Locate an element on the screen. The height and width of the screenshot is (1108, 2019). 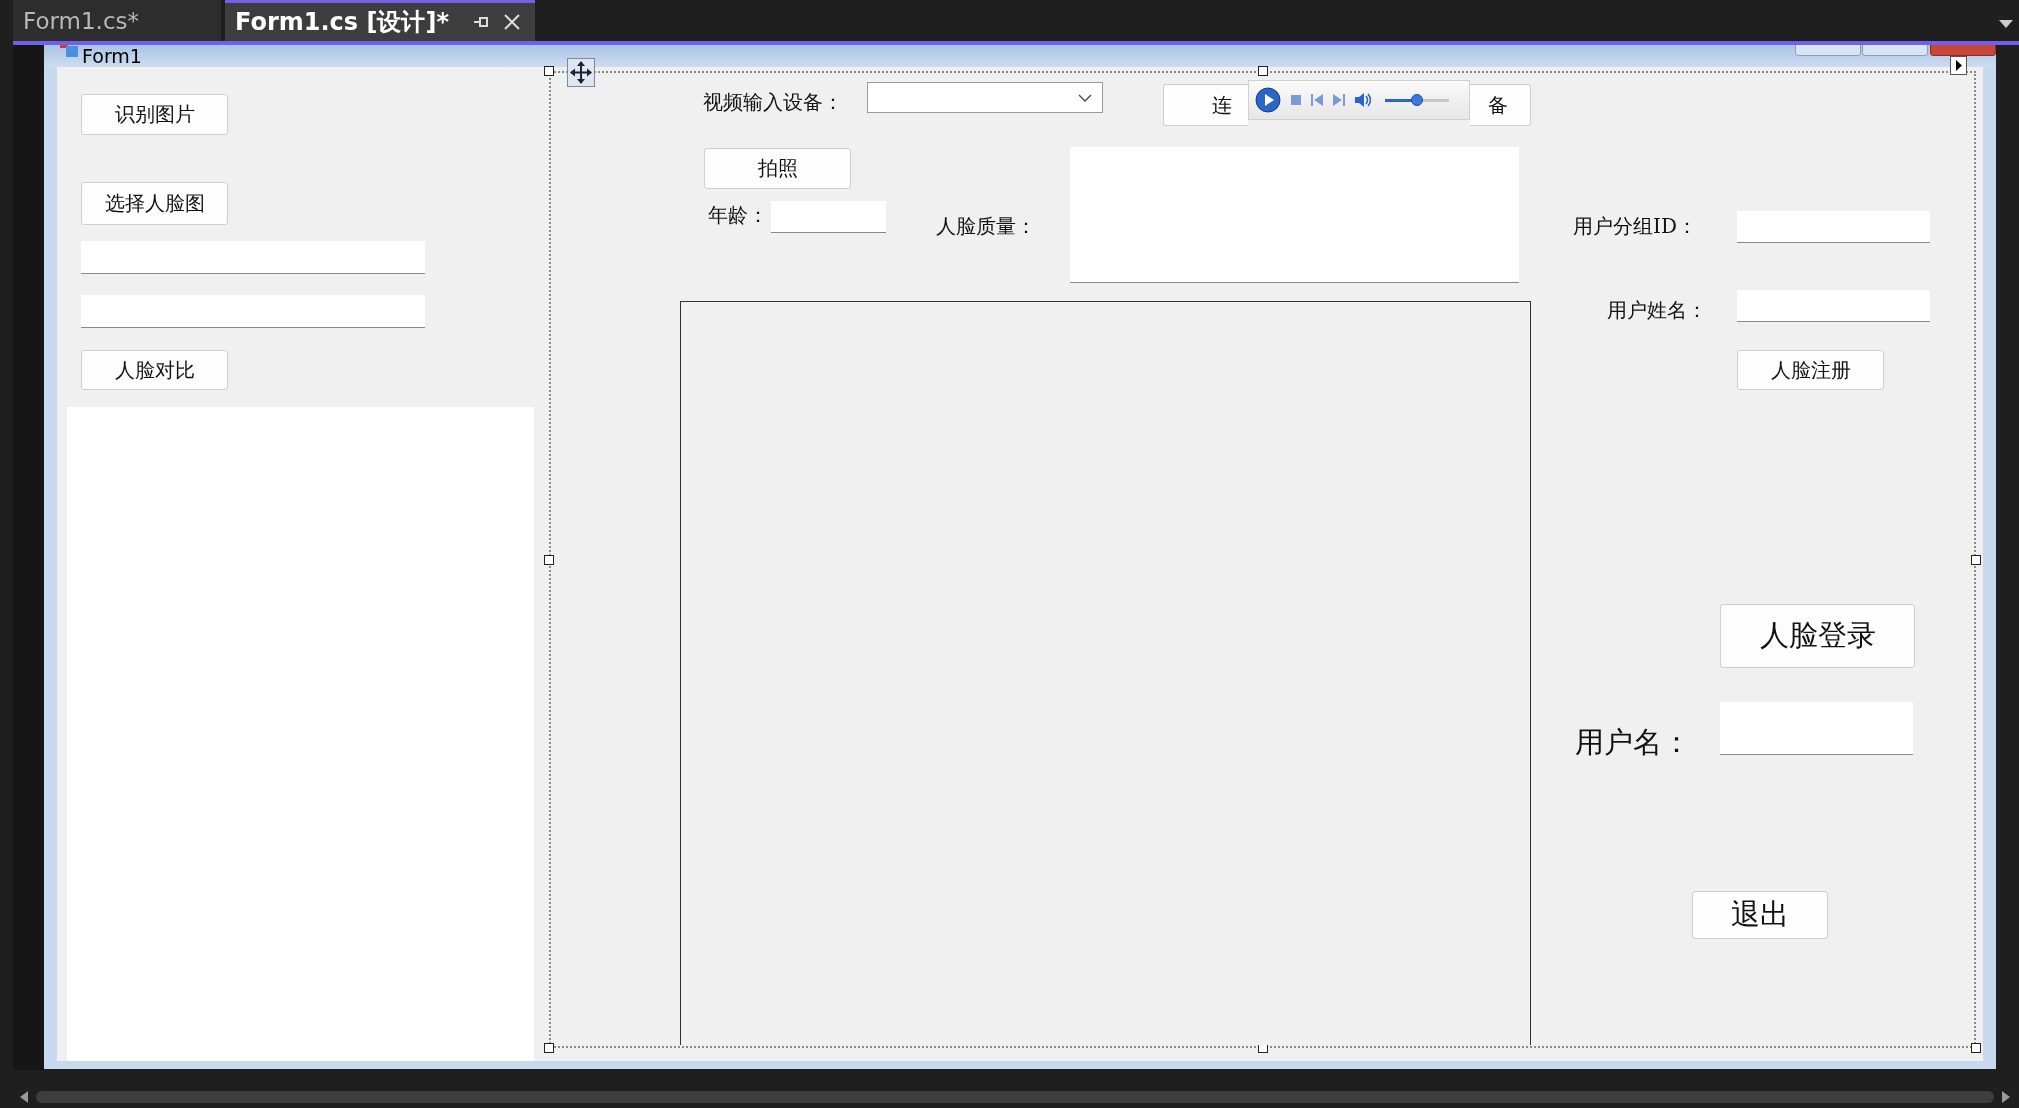
select-face-button: 选择人脸图 is located at coordinates (154, 203).